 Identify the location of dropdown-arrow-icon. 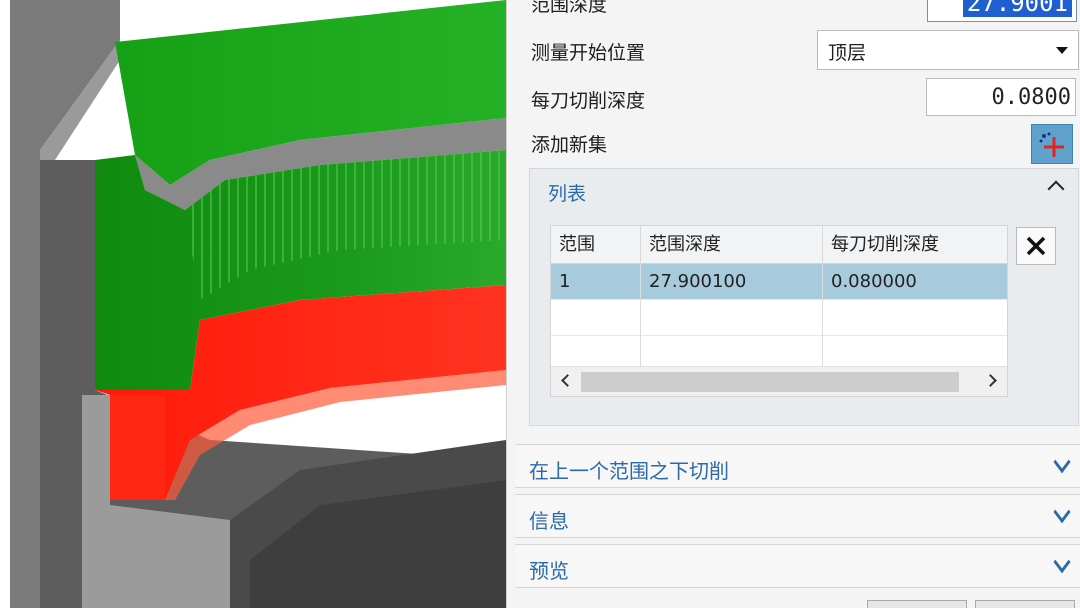
(1062, 50).